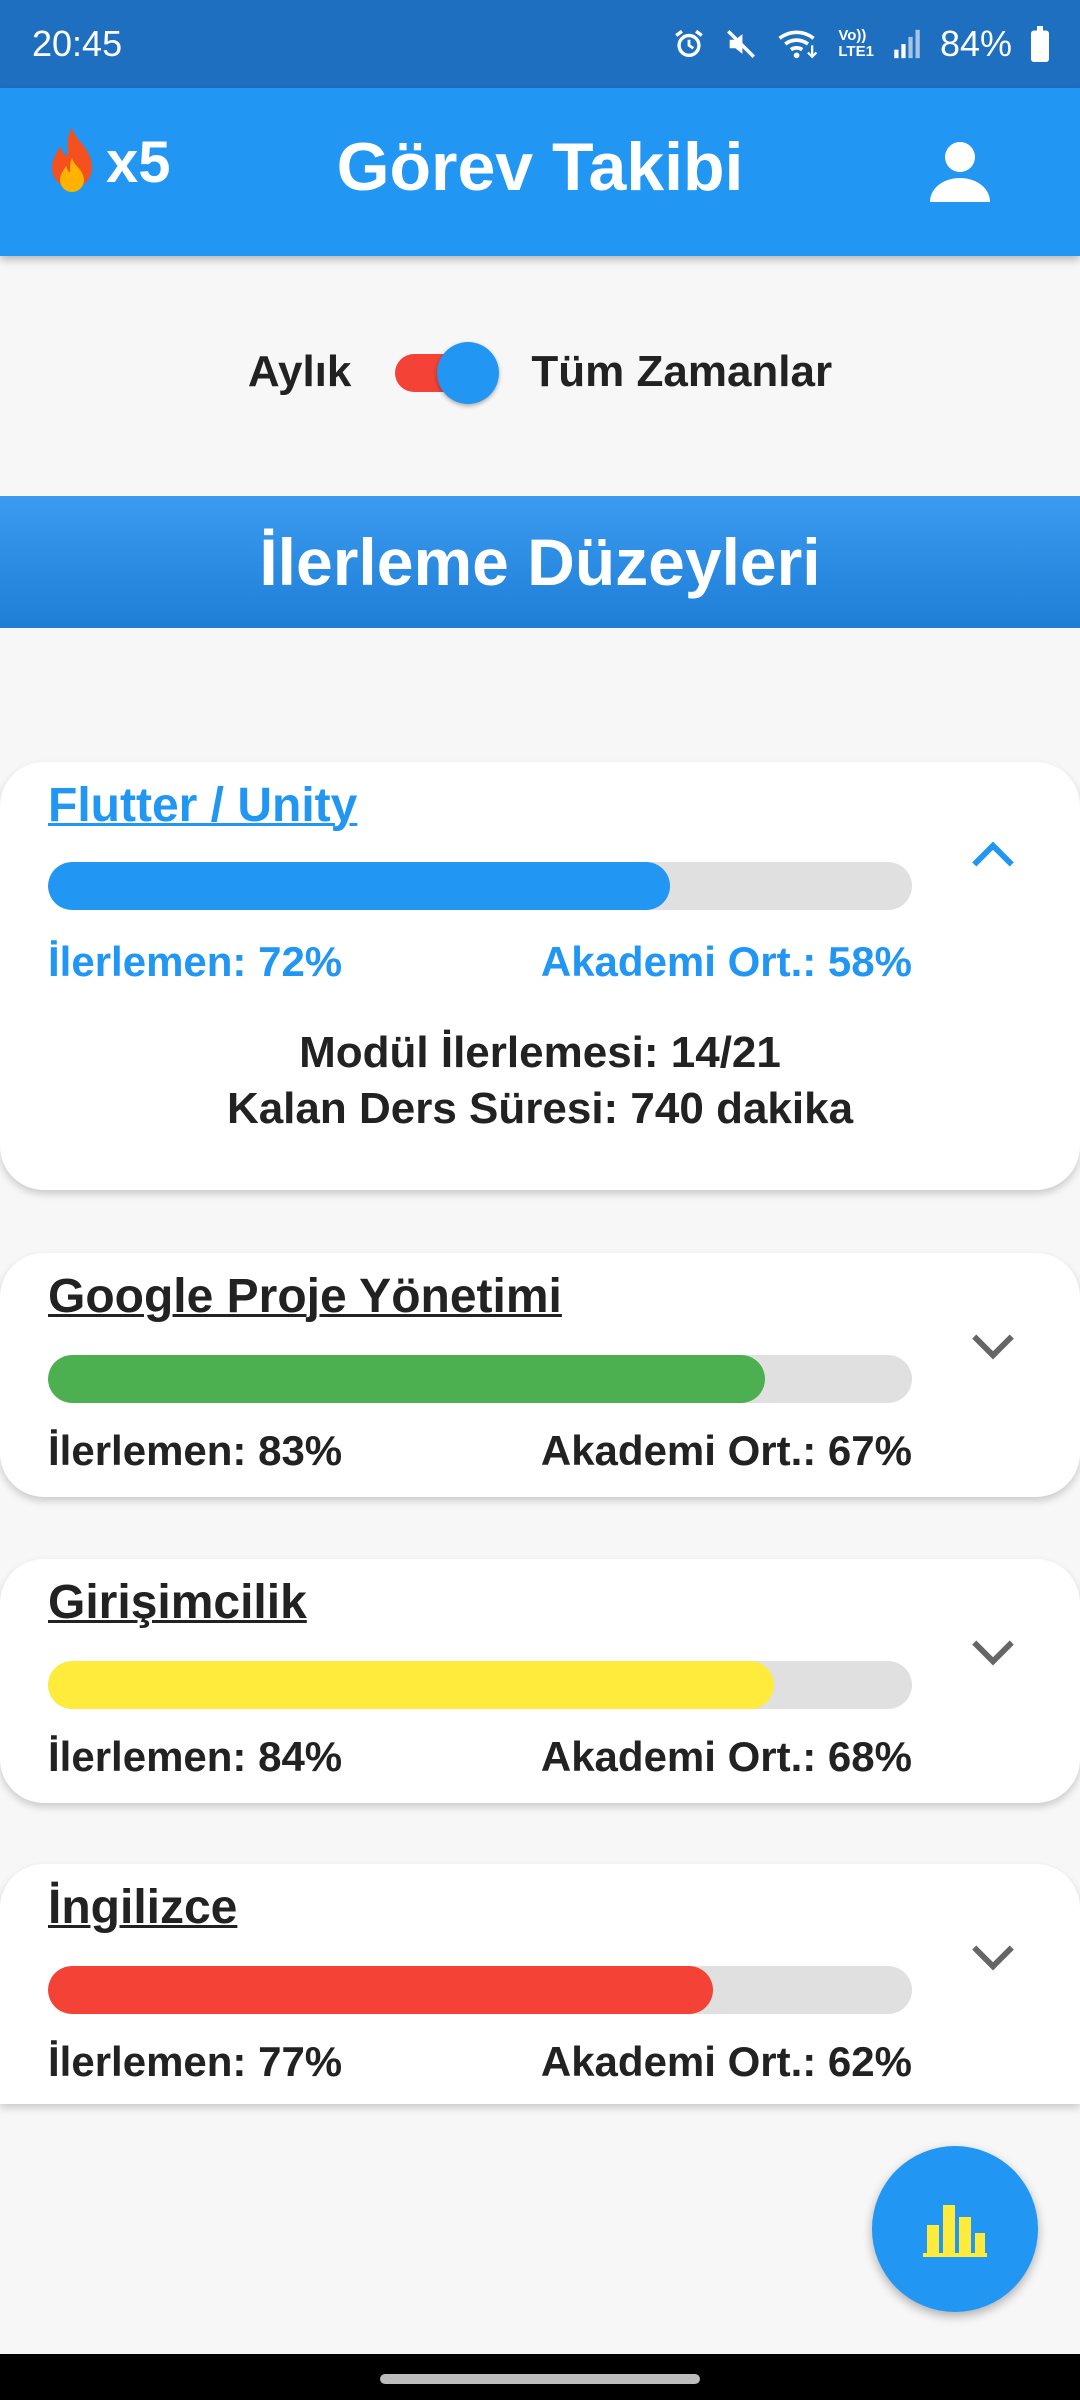 The image size is (1080, 2400). I want to click on chevron-up-icon, so click(993, 854).